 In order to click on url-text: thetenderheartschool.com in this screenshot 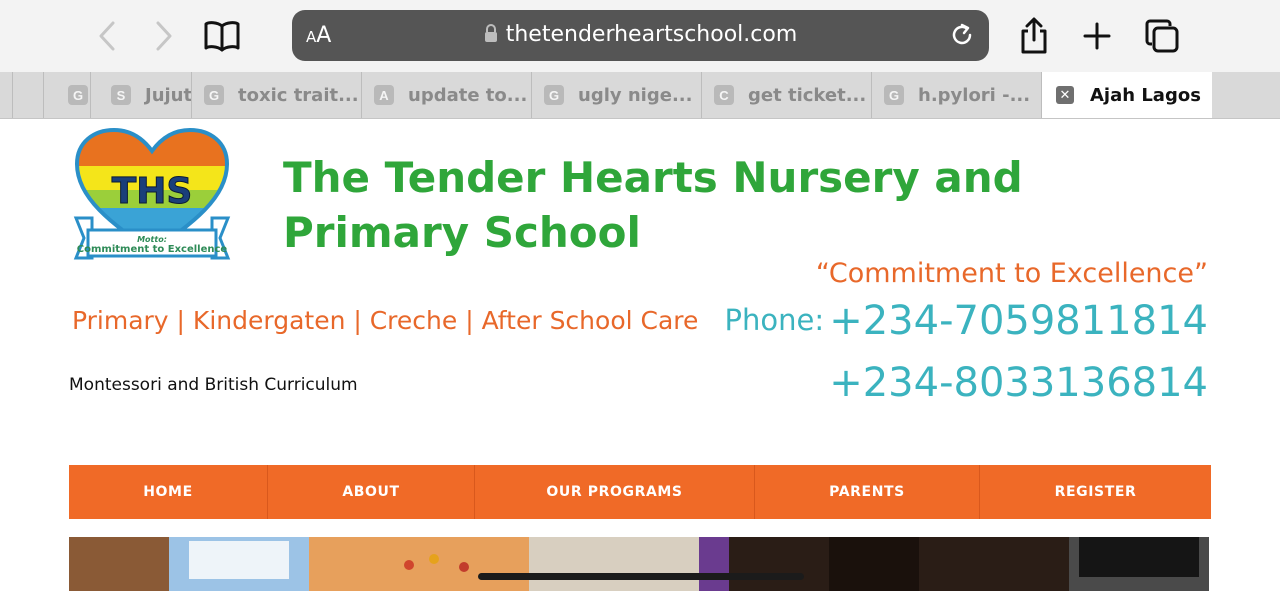, I will do `click(651, 34)`.